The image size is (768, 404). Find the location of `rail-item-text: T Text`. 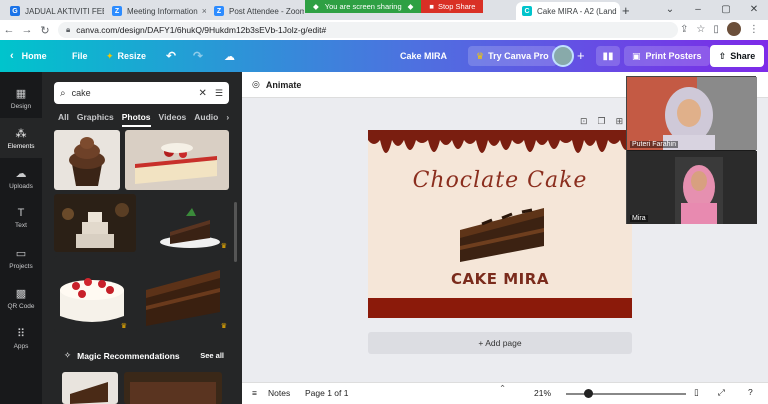

rail-item-text: T Text is located at coordinates (21, 218).